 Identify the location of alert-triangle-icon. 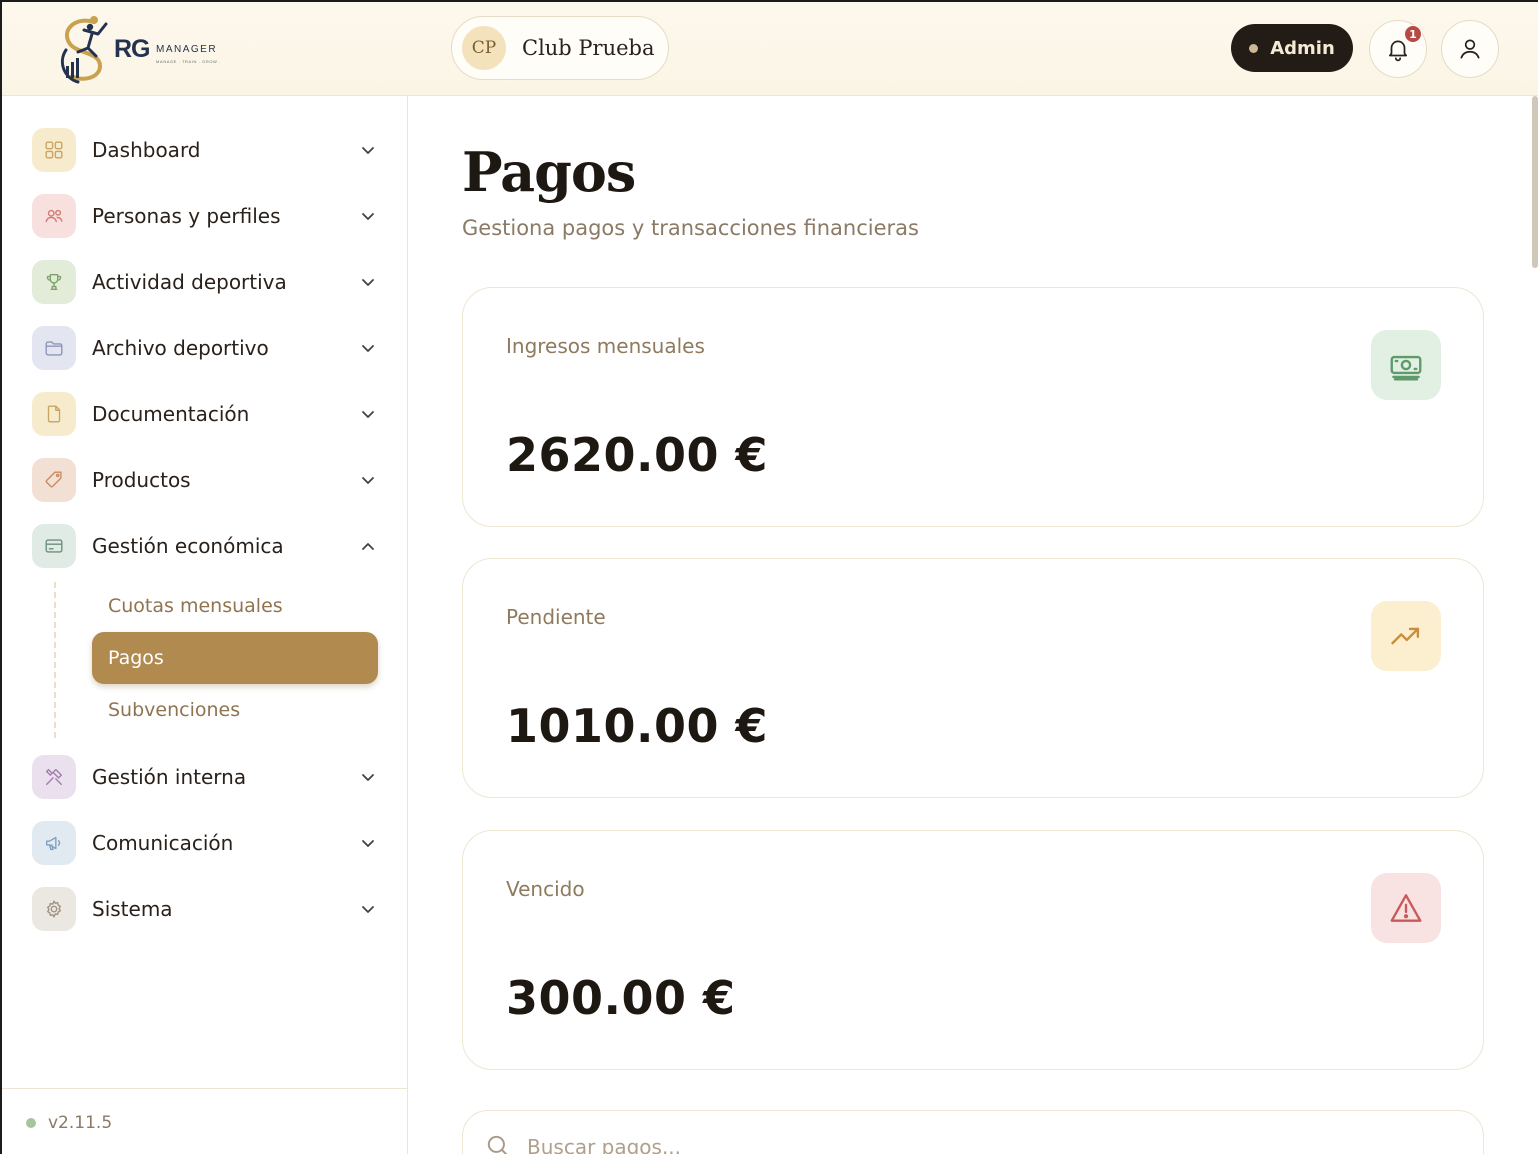
(1406, 908).